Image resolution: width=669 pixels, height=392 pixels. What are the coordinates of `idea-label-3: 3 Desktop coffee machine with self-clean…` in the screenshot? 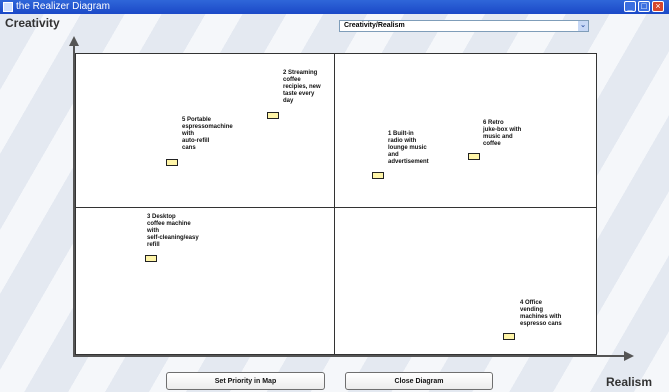 It's located at (173, 231).